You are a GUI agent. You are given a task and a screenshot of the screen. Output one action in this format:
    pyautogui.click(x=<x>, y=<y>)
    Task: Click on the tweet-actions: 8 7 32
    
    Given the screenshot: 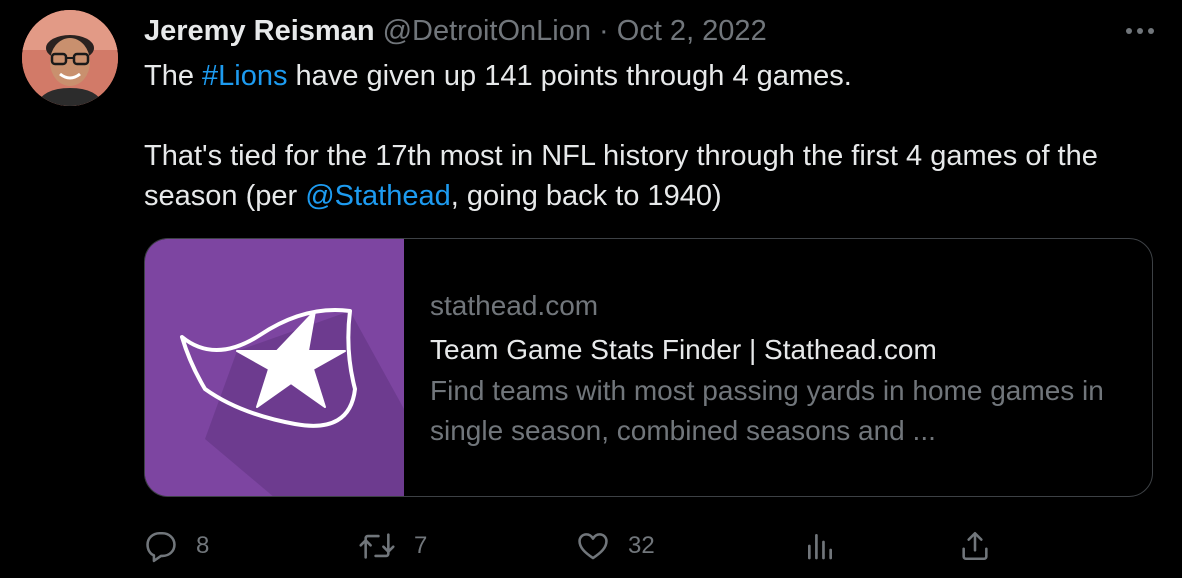 What is the action you would take?
    pyautogui.click(x=648, y=546)
    